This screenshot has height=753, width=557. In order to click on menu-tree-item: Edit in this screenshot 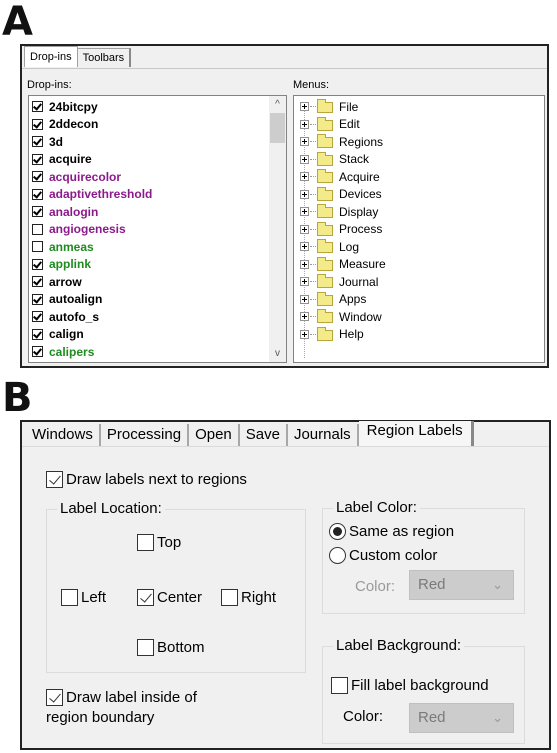, I will do `click(419, 125)`.